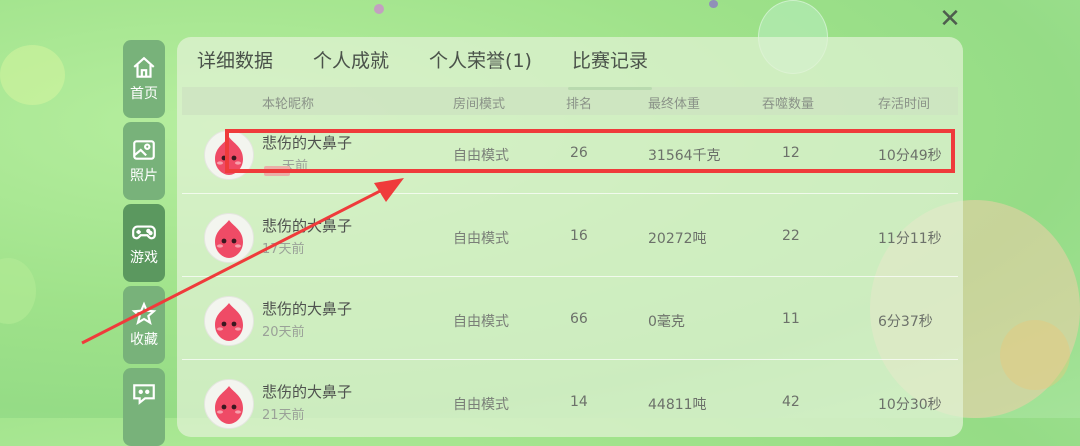 The height and width of the screenshot is (446, 1080). I want to click on sidebar-item-label: 游戏, so click(144, 258).